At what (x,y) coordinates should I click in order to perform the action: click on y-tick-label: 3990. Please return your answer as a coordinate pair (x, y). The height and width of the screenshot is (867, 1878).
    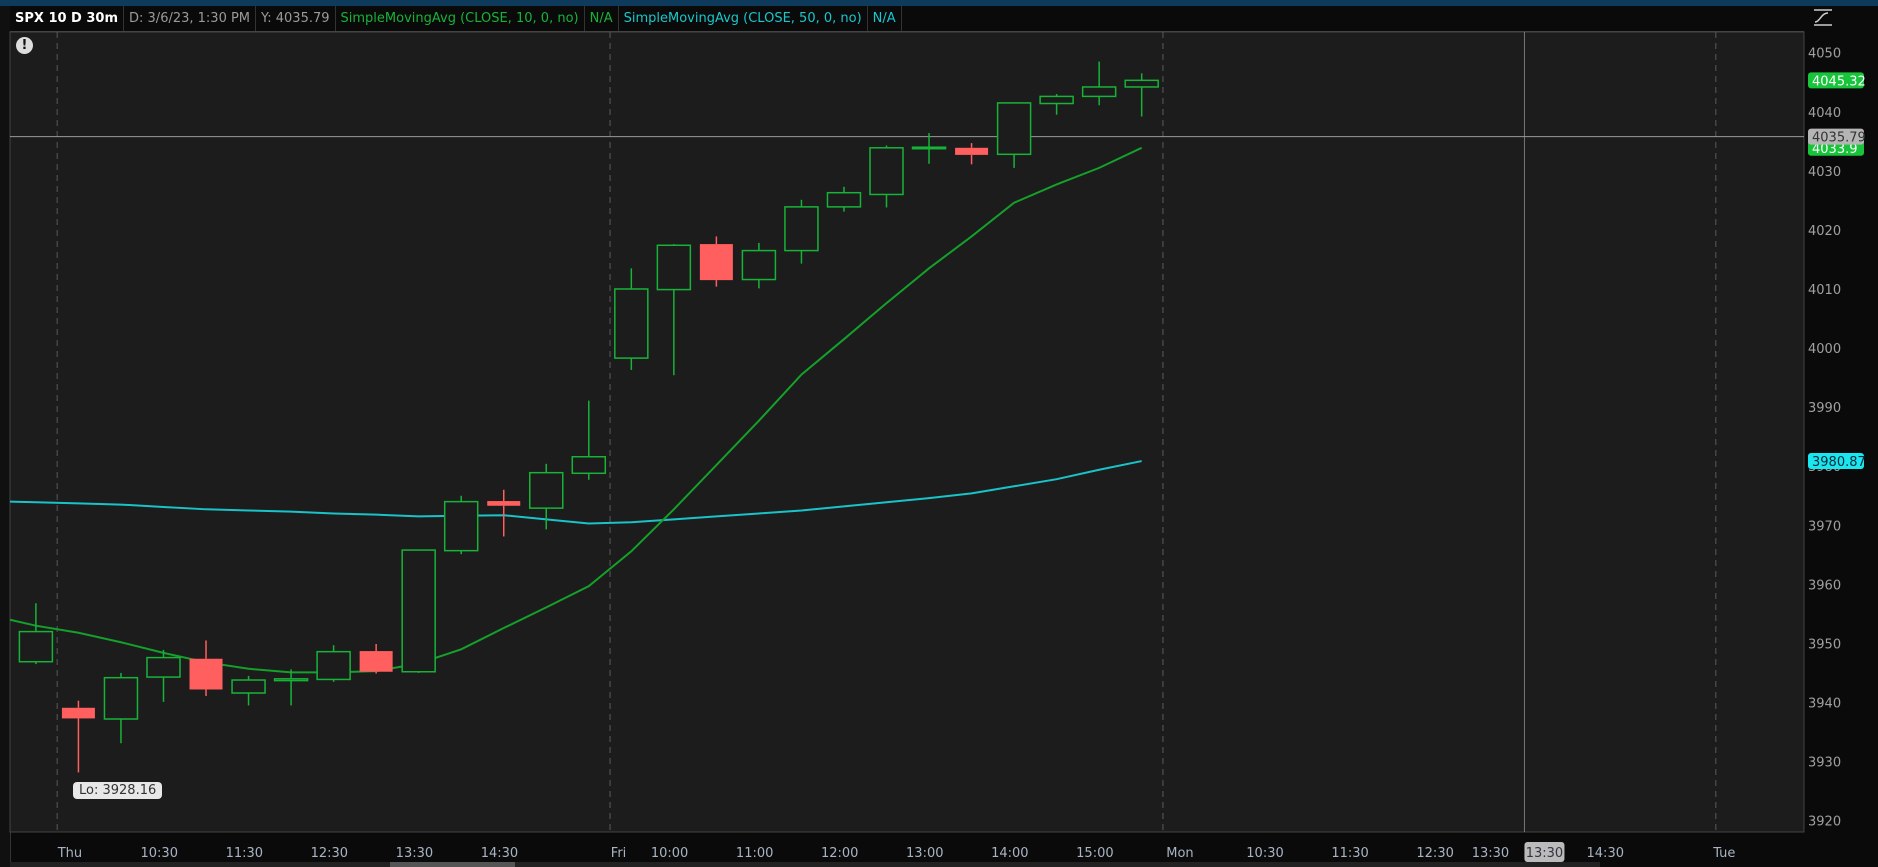
    Looking at the image, I should click on (1824, 408).